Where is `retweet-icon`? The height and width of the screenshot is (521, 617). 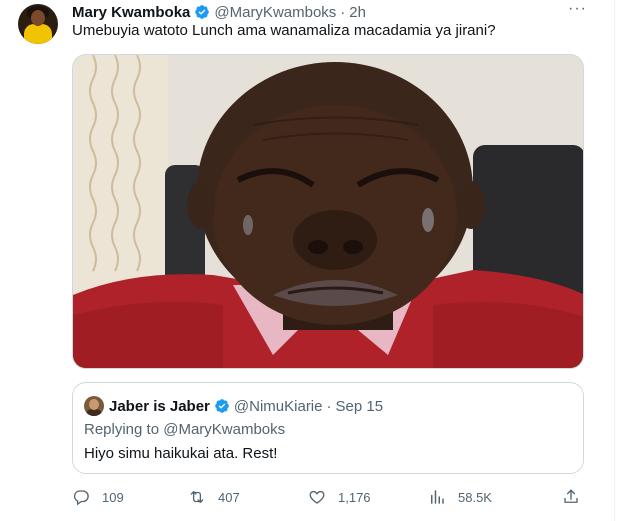 retweet-icon is located at coordinates (197, 497).